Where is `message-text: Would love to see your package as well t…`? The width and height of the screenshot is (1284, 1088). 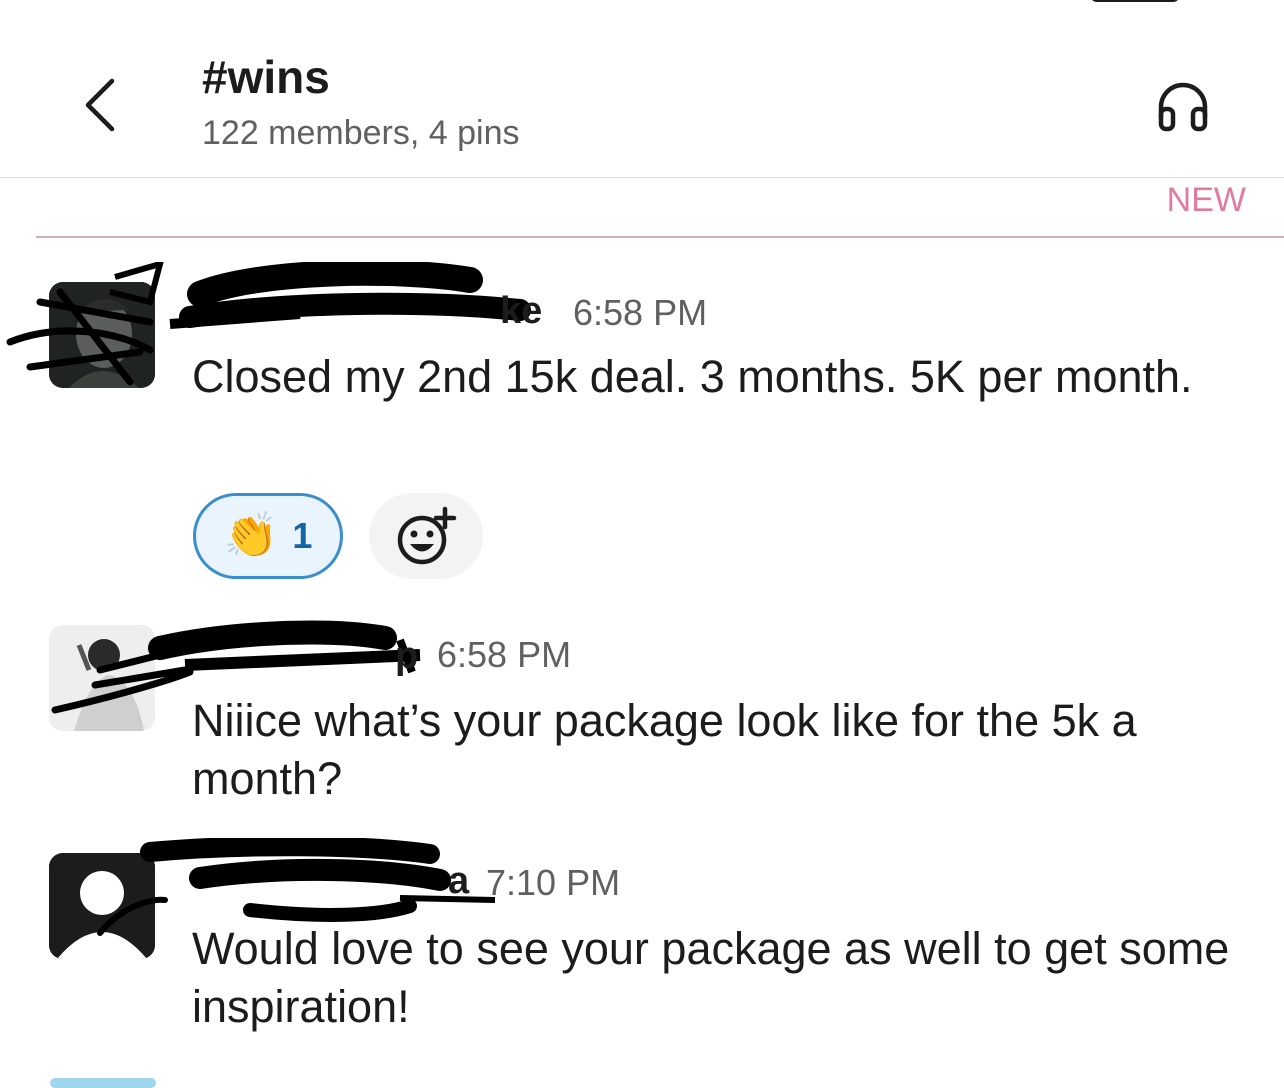 message-text: Would love to see your package as well t… is located at coordinates (711, 977).